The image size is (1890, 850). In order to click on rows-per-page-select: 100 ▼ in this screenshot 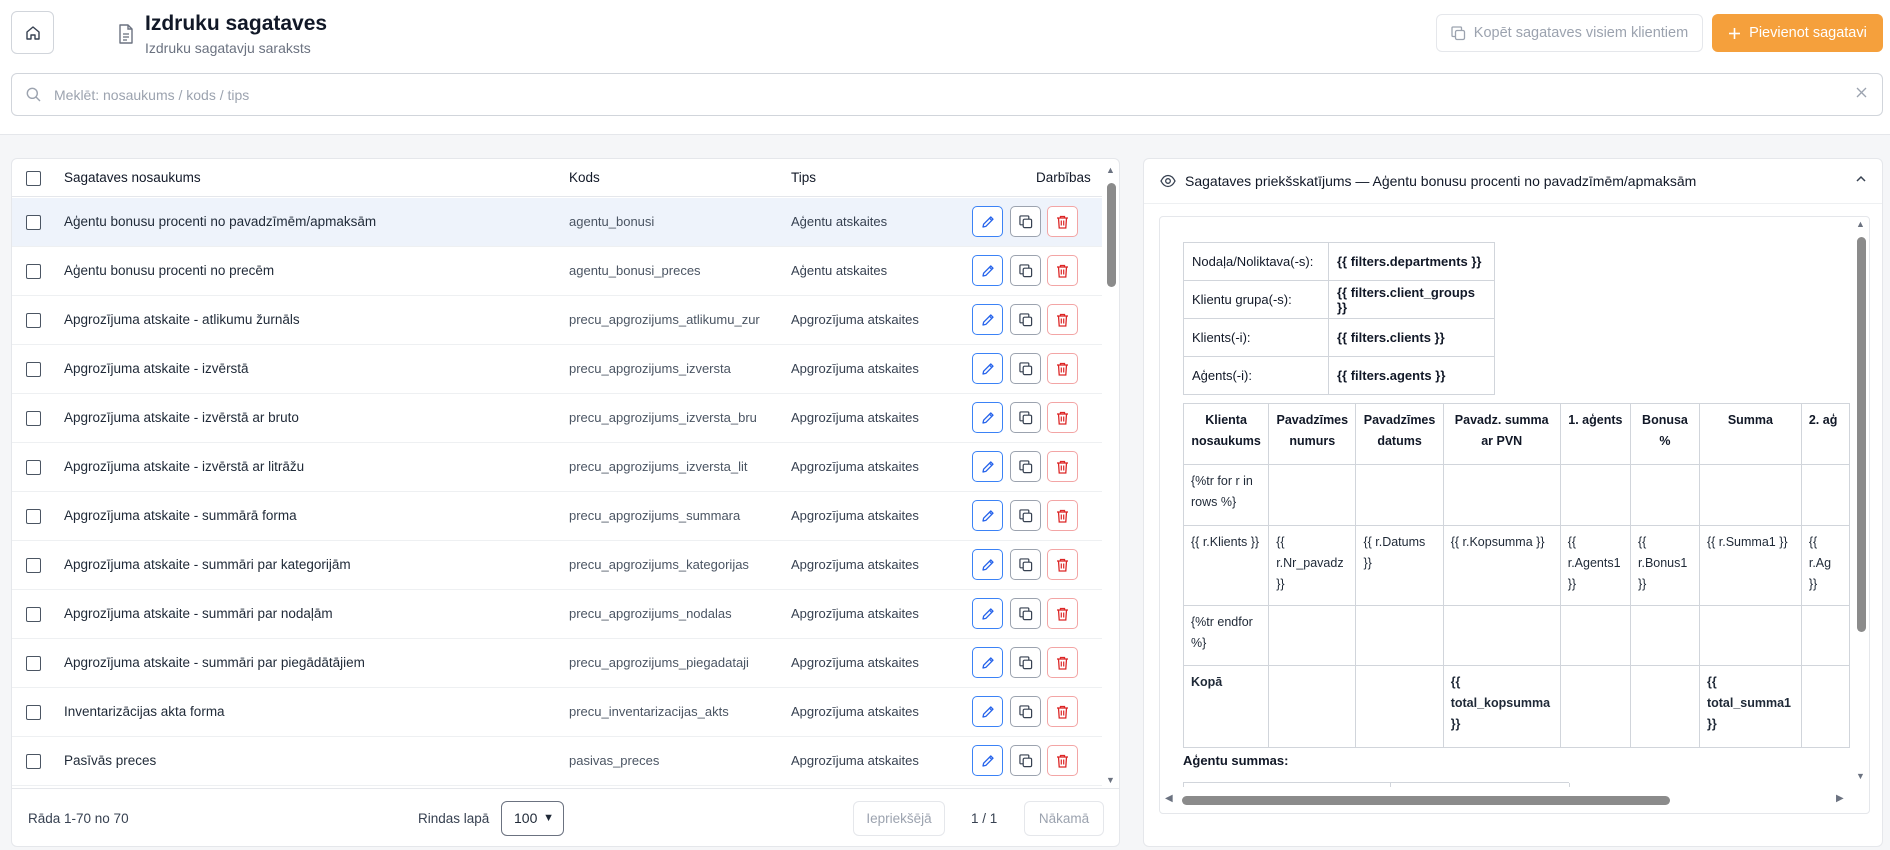, I will do `click(532, 818)`.